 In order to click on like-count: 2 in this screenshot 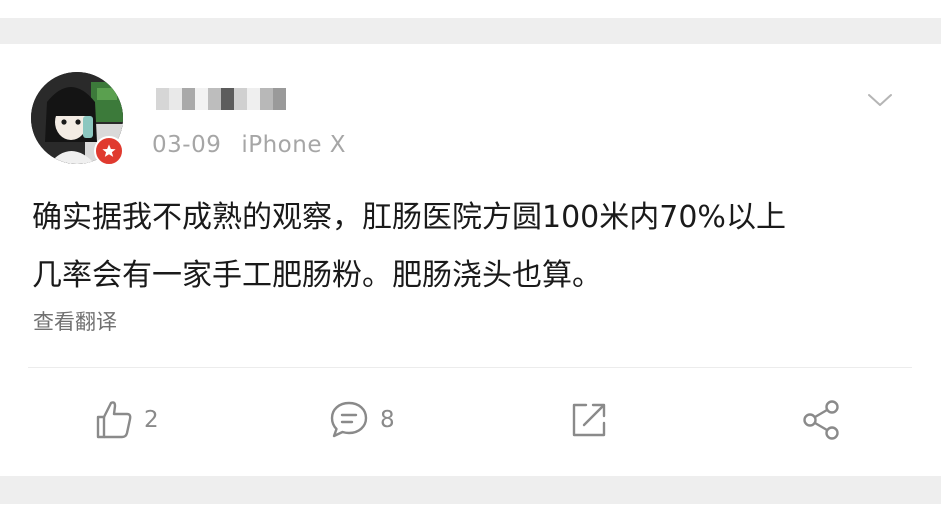, I will do `click(151, 420)`.